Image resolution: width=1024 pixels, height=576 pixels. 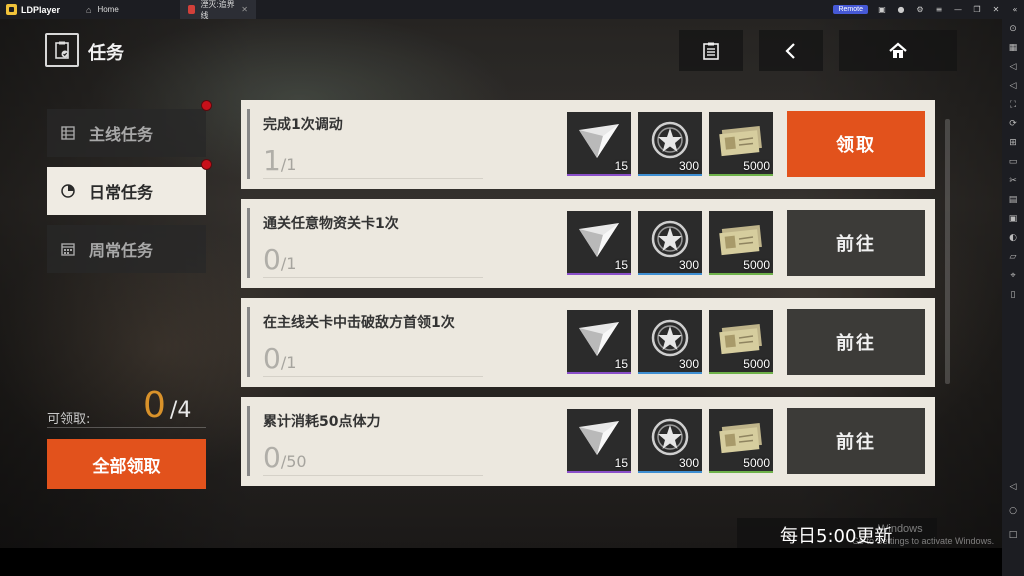 I want to click on windows-watermark-text: Go to Settings to activate Windows., so click(x=923, y=541).